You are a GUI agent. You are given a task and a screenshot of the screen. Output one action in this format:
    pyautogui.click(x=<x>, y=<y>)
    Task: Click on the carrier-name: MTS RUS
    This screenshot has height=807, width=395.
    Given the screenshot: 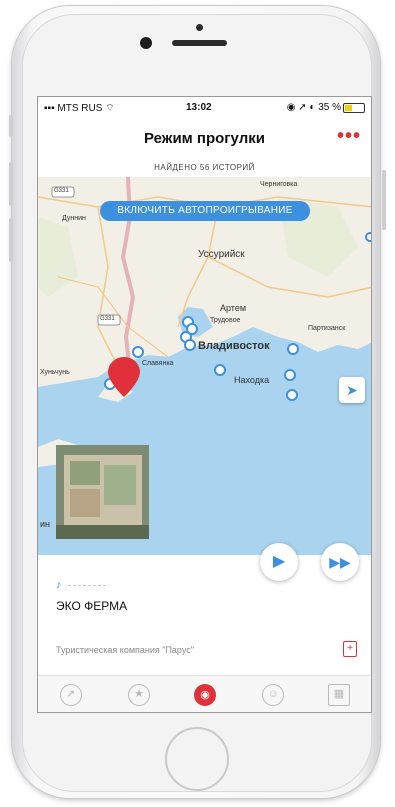 What is the action you would take?
    pyautogui.click(x=80, y=108)
    